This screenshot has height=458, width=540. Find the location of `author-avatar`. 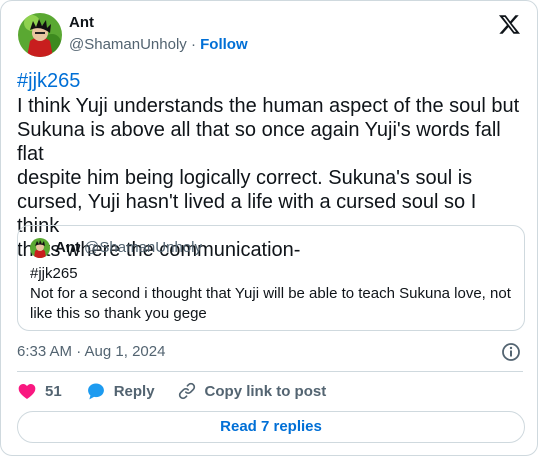

author-avatar is located at coordinates (40, 35).